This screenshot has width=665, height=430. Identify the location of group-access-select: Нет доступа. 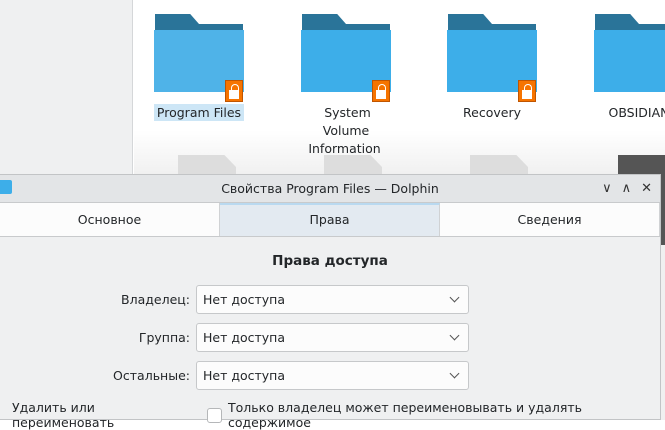
(332, 337).